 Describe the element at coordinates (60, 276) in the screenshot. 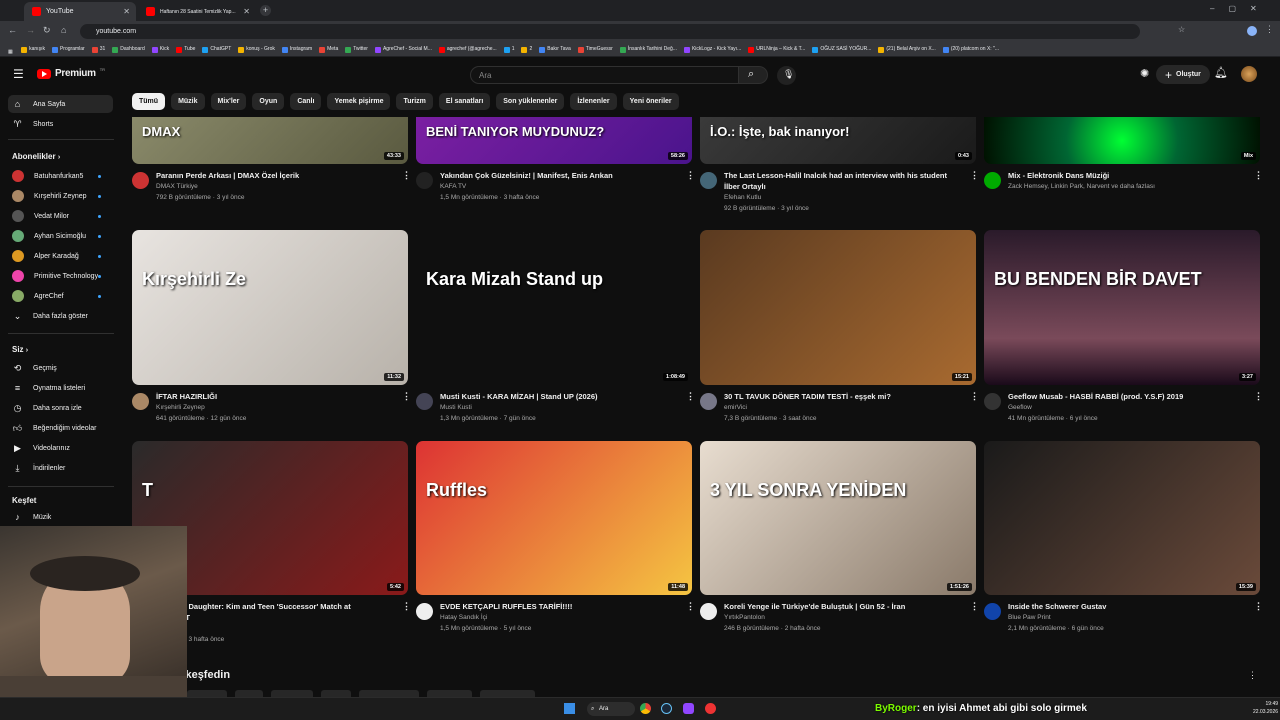

I see `sidebar-subscription: Primitive Technology` at that location.